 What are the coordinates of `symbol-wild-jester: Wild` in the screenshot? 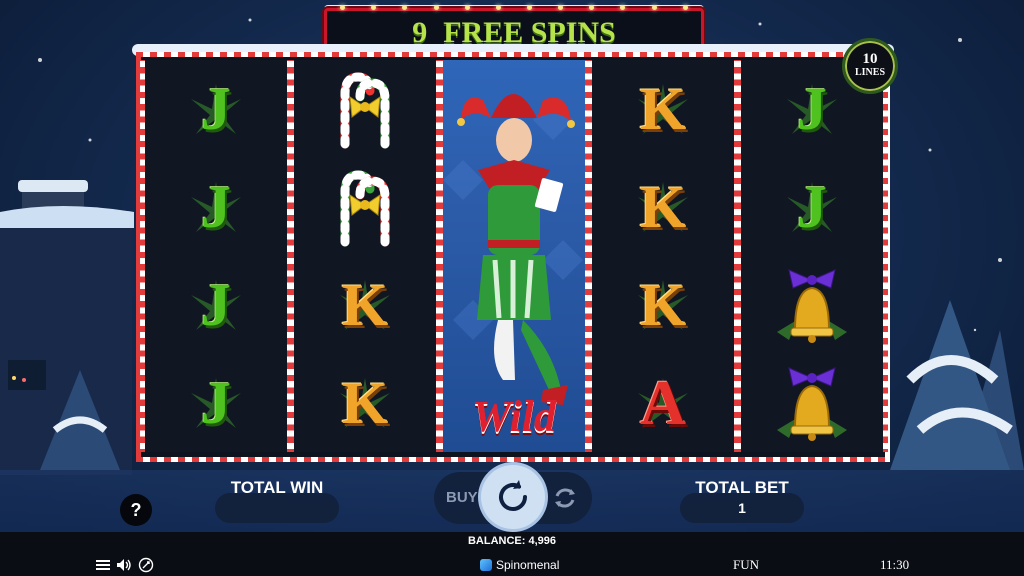 It's located at (514, 256).